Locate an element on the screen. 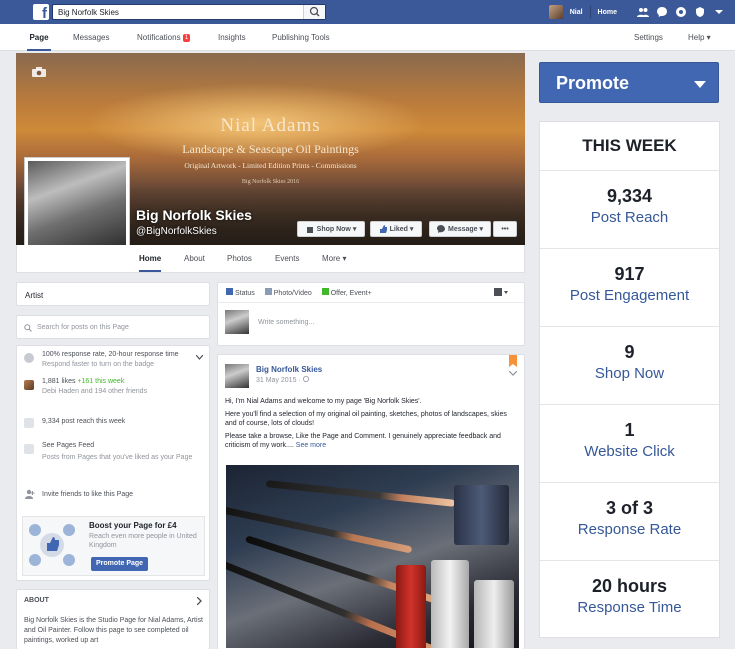  offer-event-tab: Offer, Event+ is located at coordinates (346, 292).